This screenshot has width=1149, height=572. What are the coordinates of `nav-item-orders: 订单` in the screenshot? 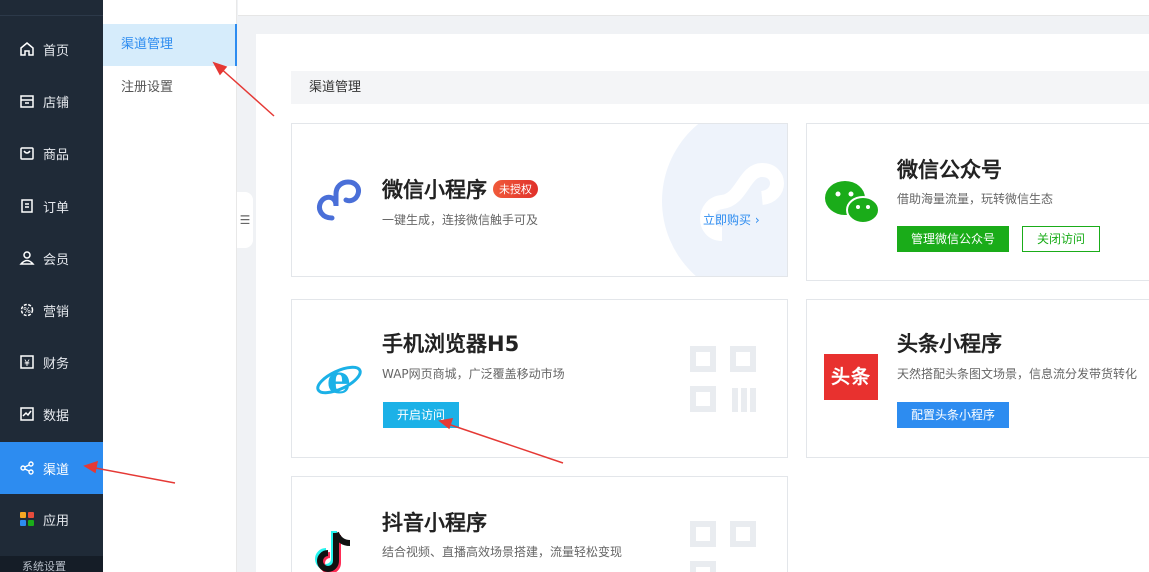 It's located at (51, 206).